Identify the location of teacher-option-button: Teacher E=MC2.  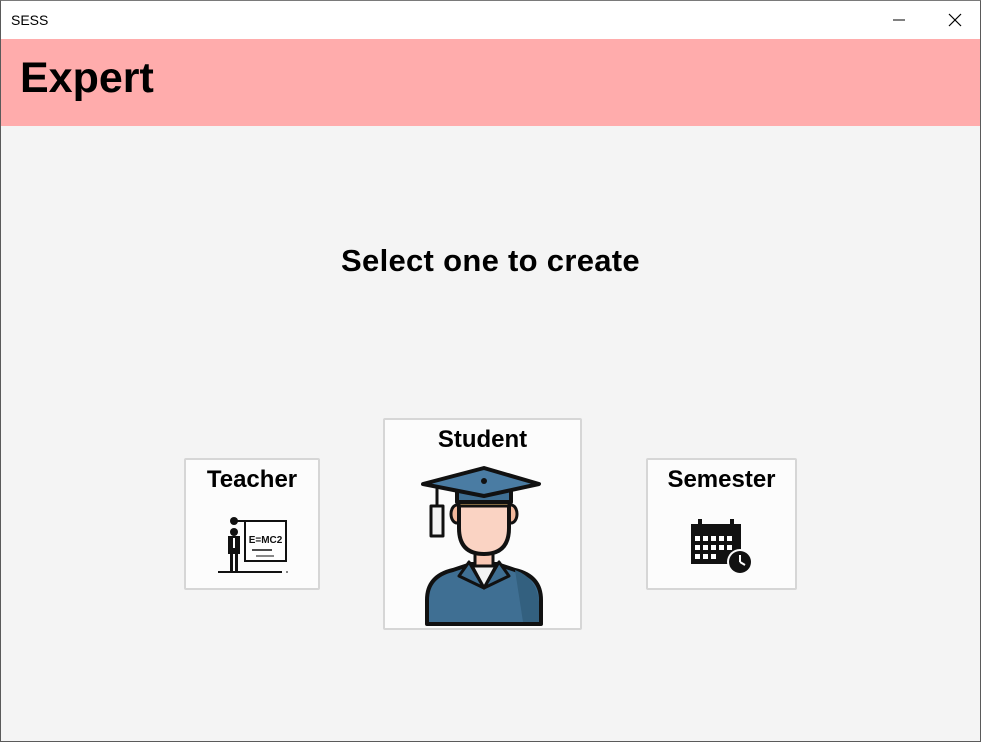
(252, 524).